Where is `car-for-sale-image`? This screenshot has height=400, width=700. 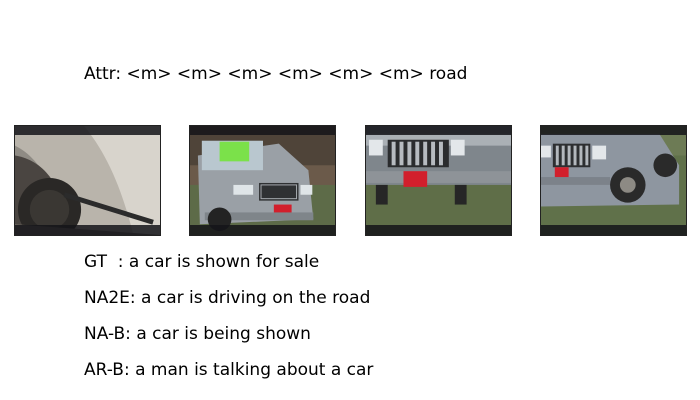 car-for-sale-image is located at coordinates (262, 180).